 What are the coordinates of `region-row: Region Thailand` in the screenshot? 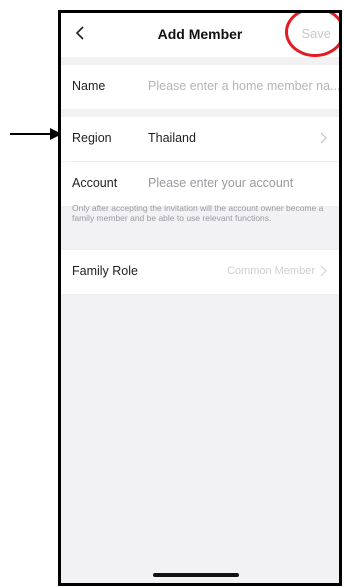 It's located at (200, 139).